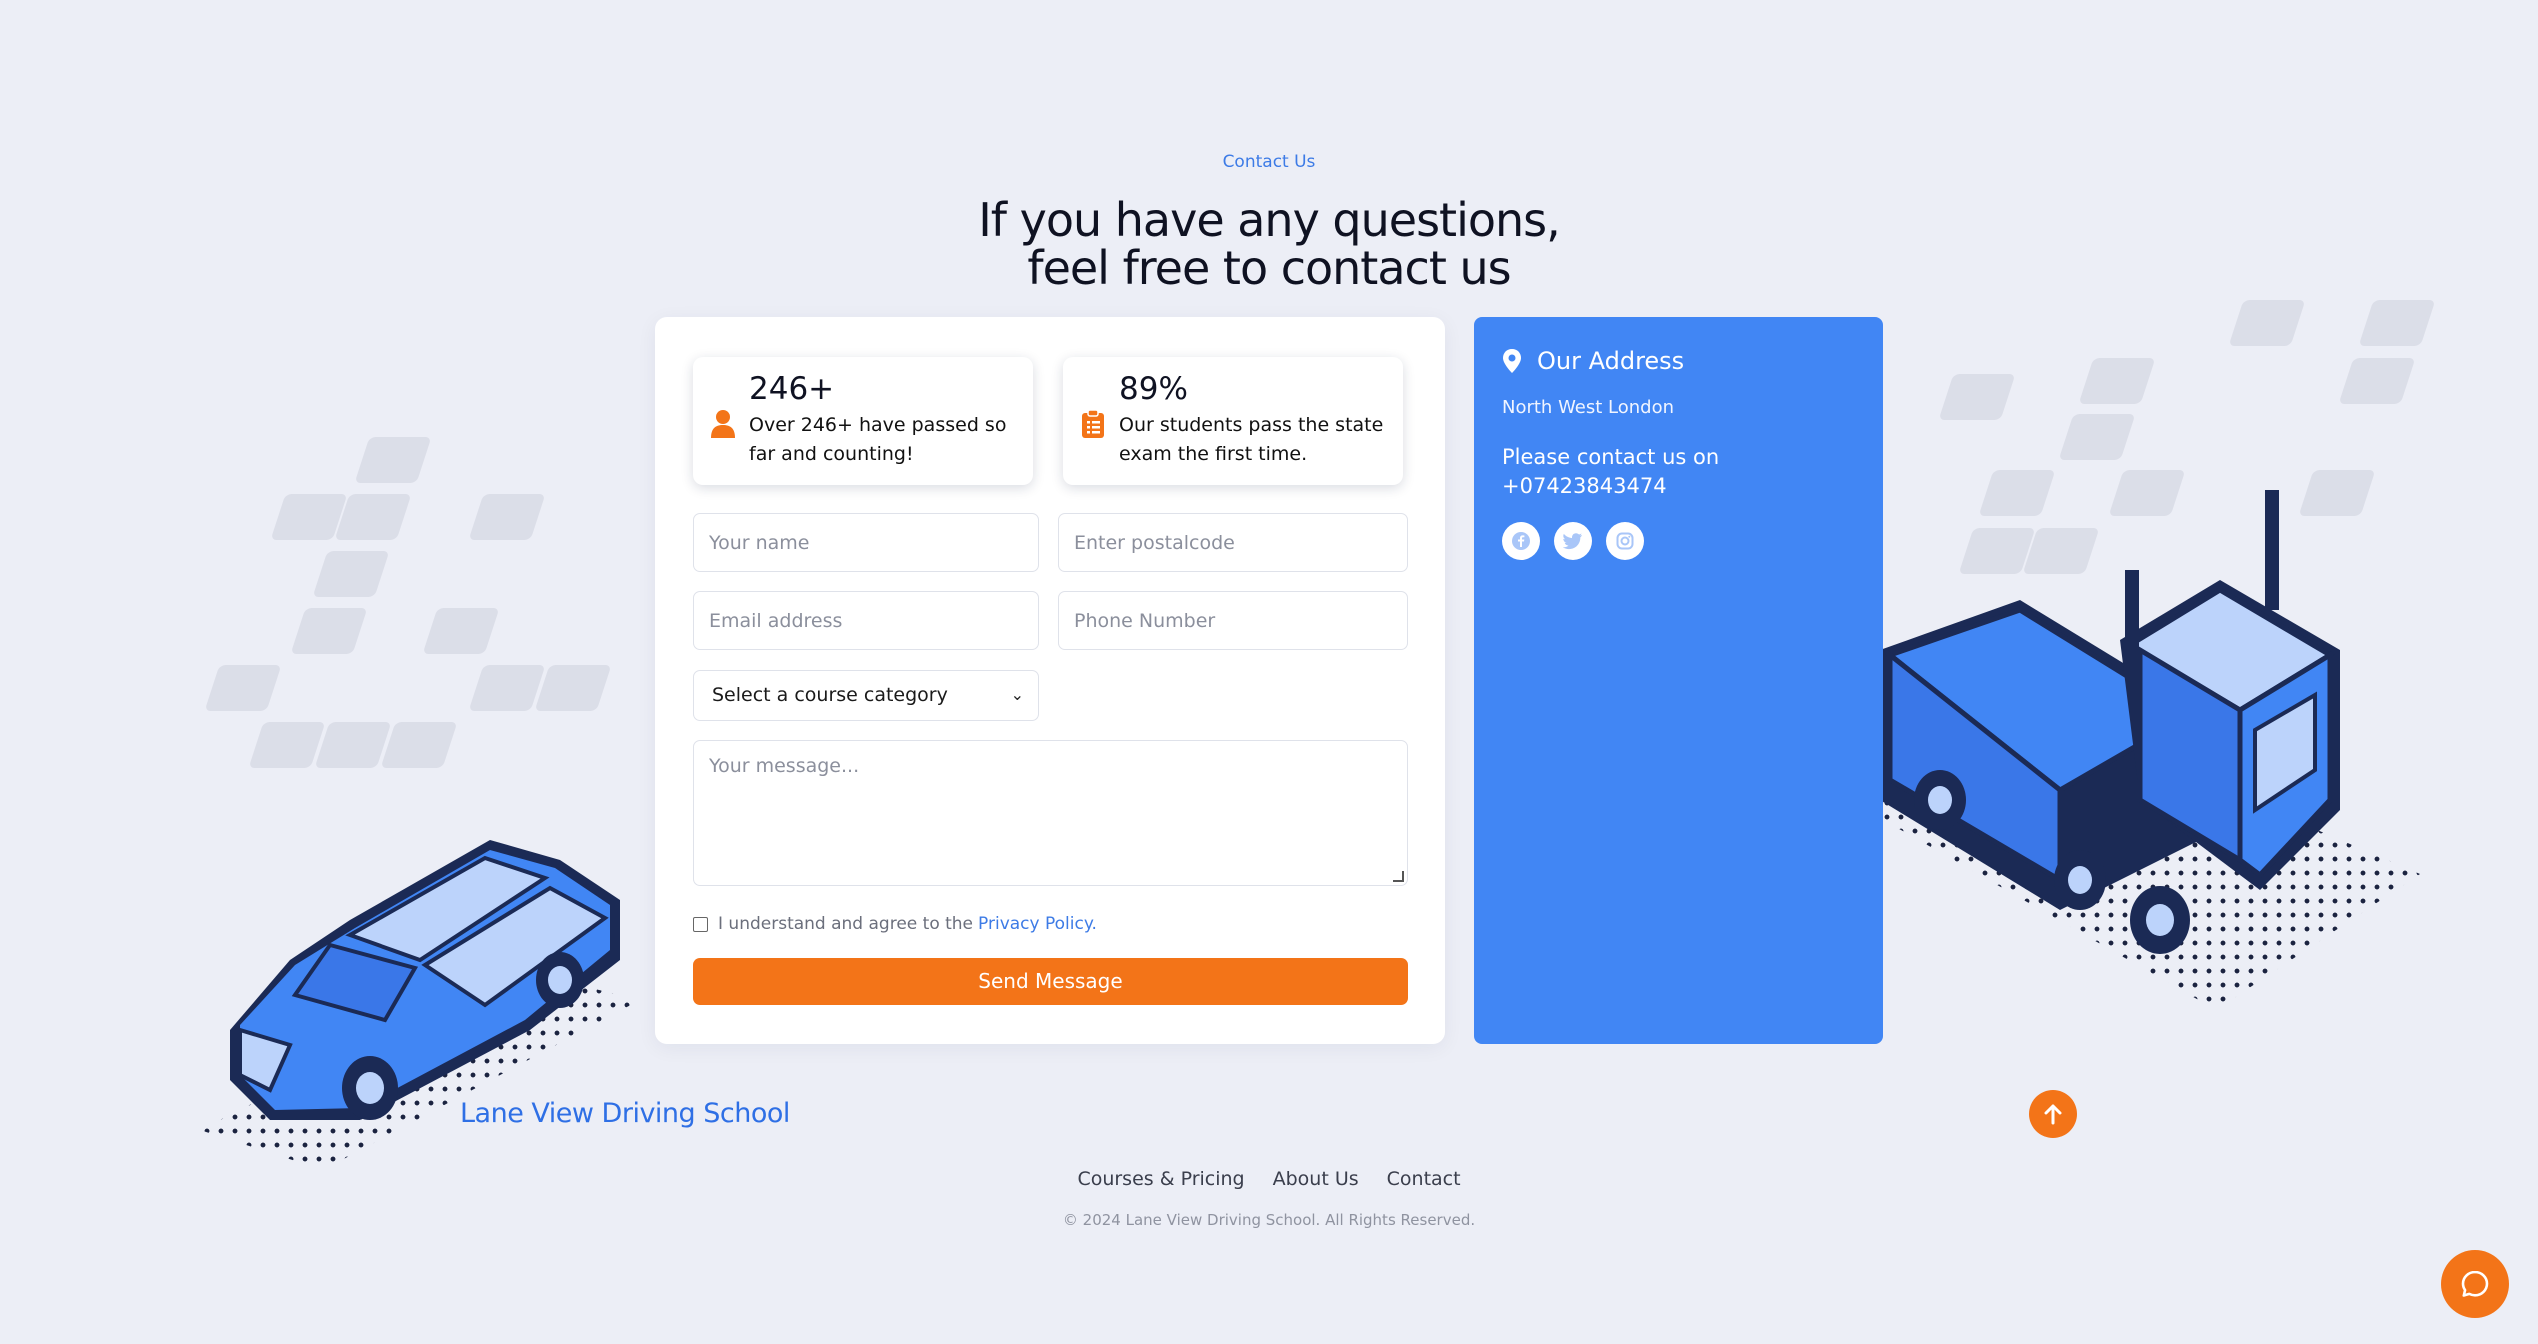 Image resolution: width=2538 pixels, height=1344 pixels. What do you see at coordinates (866, 620) in the screenshot?
I see `email-input` at bounding box center [866, 620].